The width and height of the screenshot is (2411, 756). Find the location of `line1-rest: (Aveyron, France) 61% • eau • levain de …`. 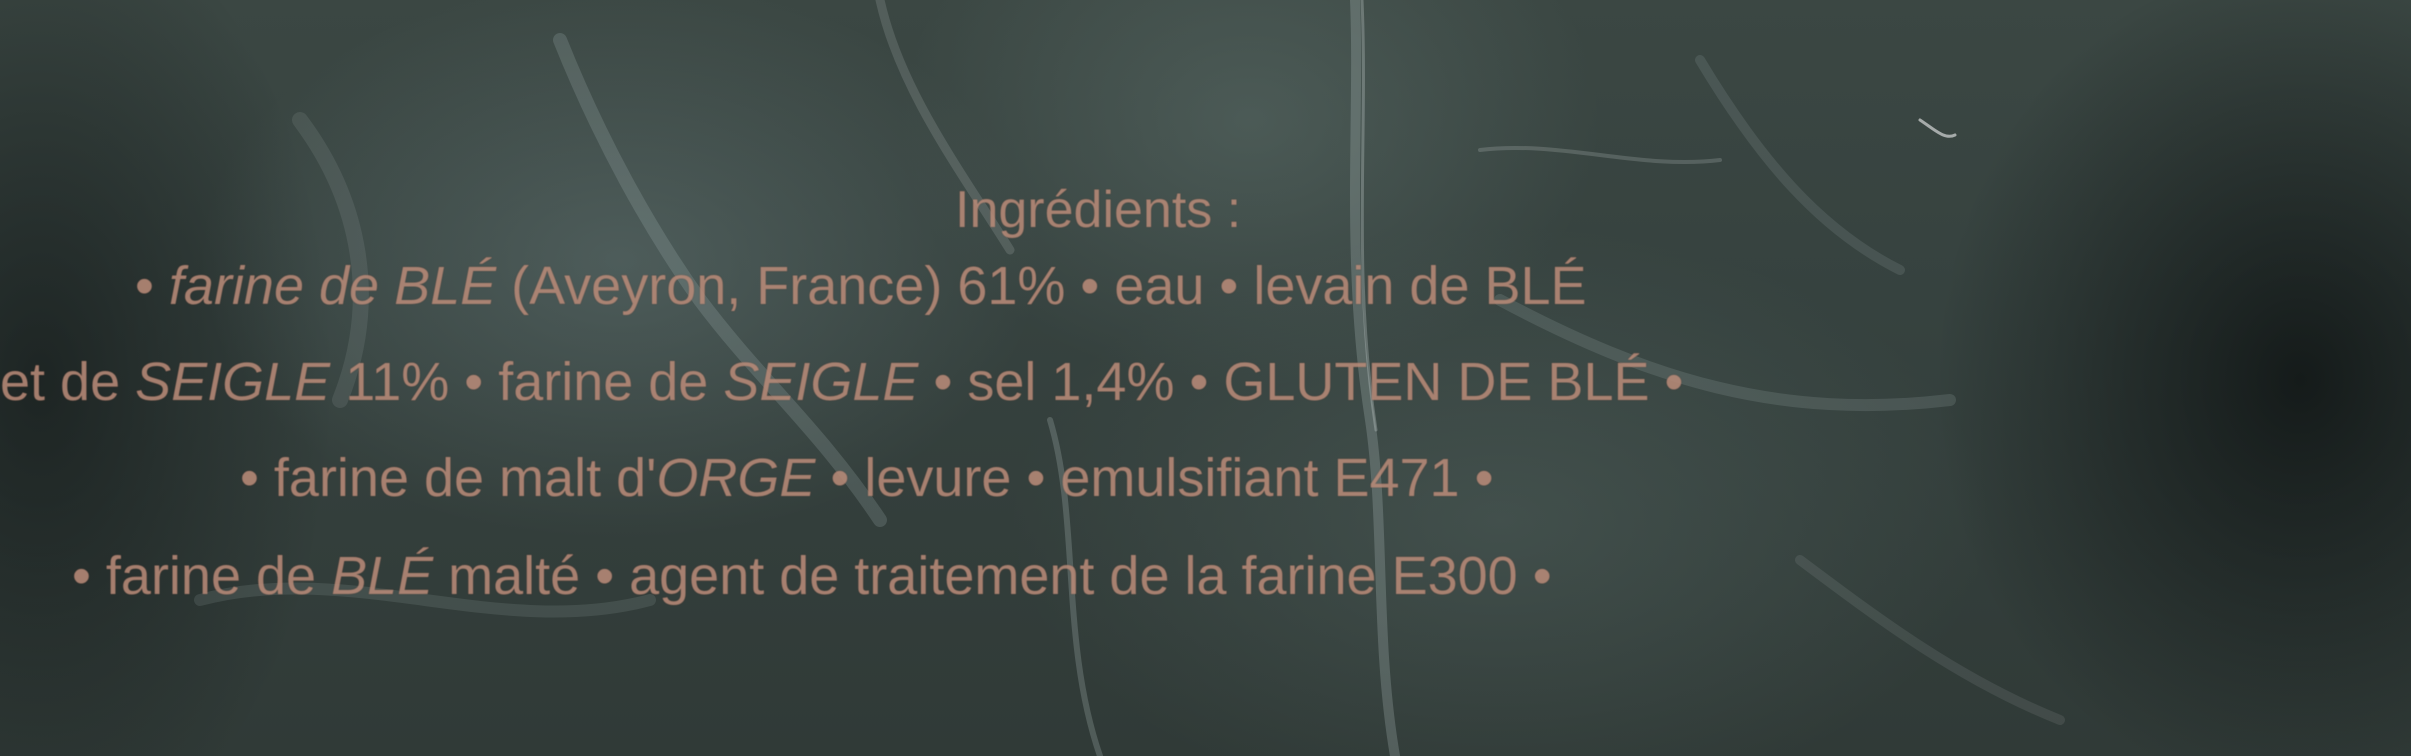

line1-rest: (Aveyron, France) 61% • eau • levain de … is located at coordinates (1041, 286).